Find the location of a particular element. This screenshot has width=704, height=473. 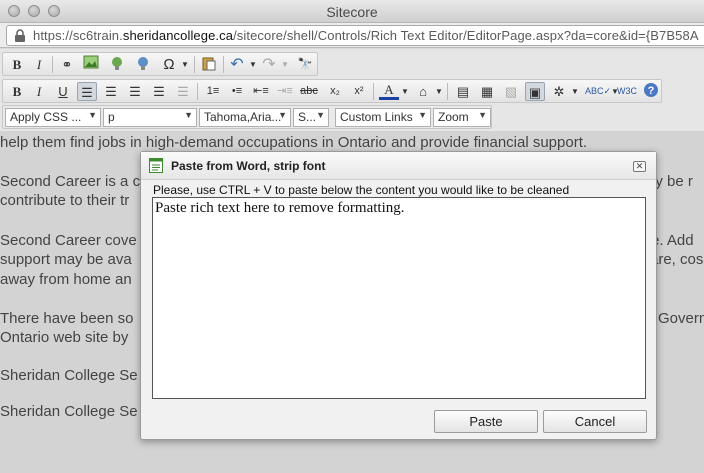

font-name-select: Tahoma,Aria... ▼ is located at coordinates (245, 117).